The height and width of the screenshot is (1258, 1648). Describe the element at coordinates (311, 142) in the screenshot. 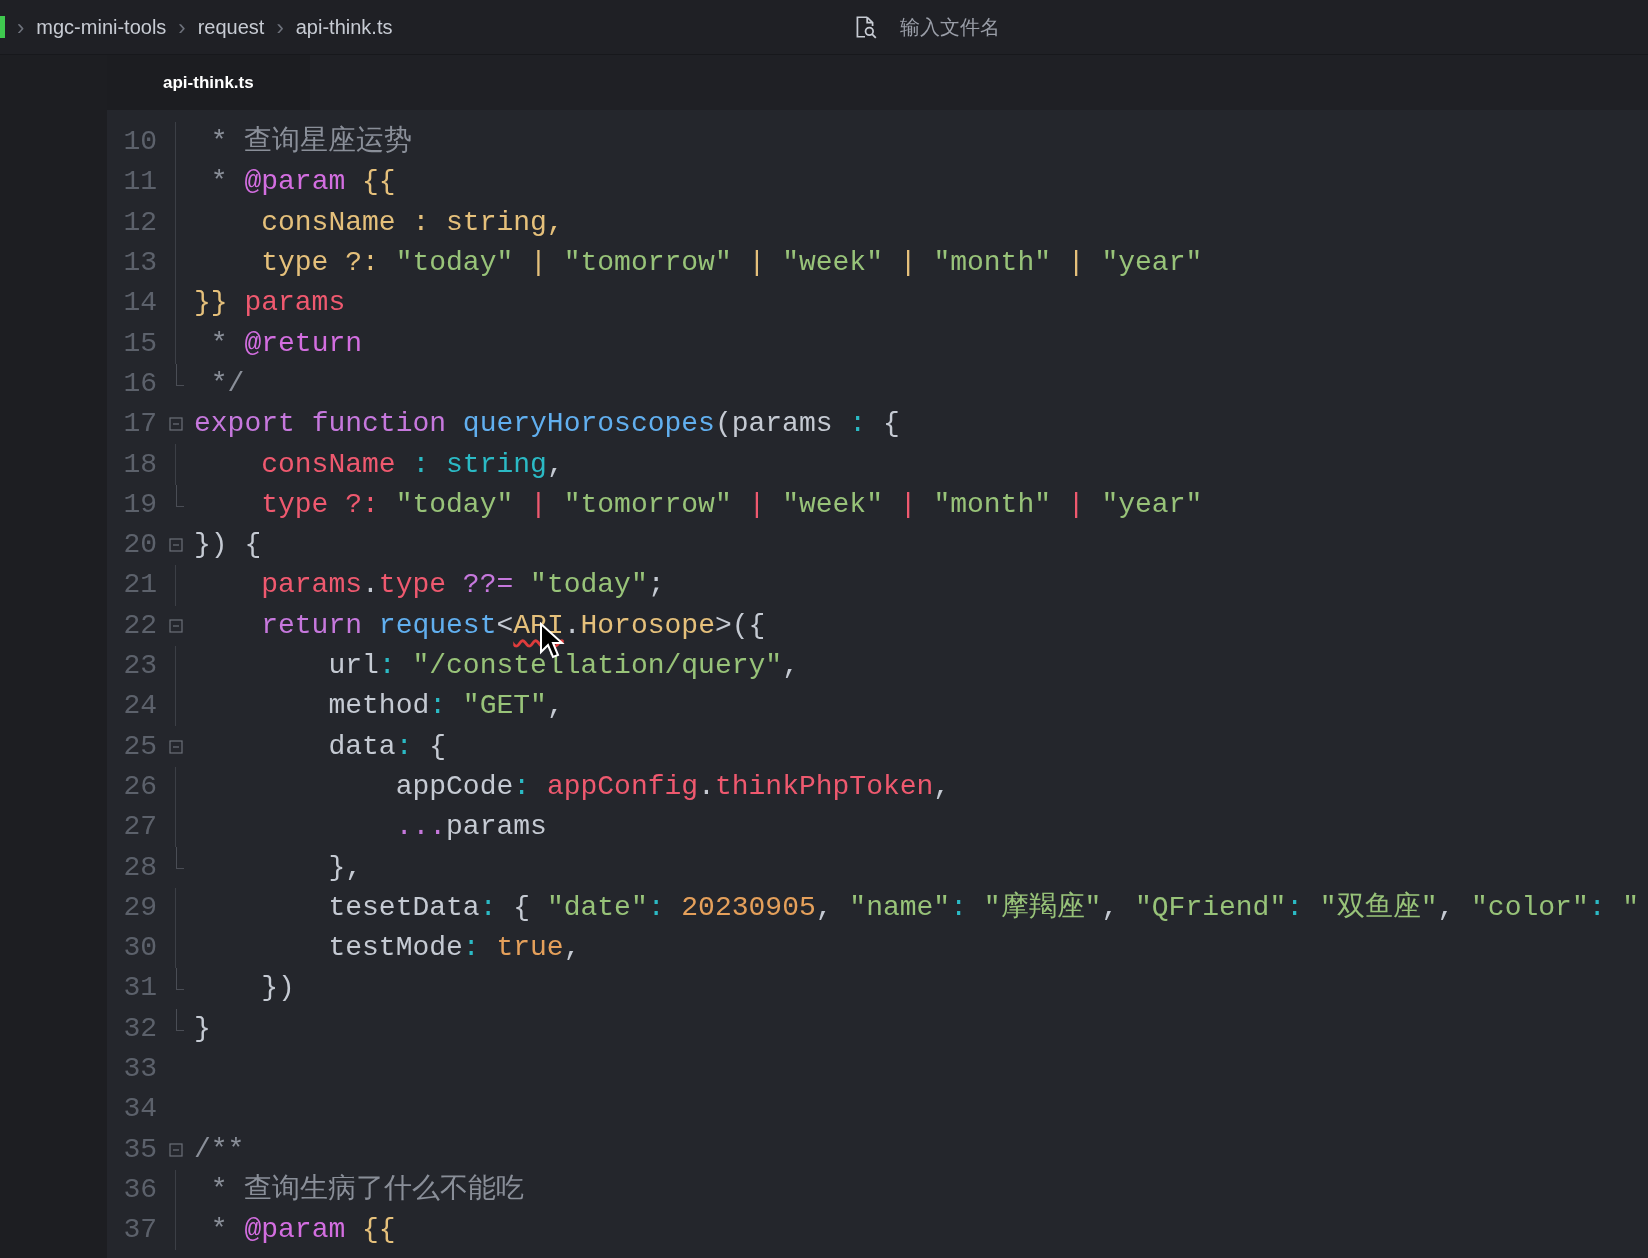

I see `code-line: * 查询星座运势` at that location.